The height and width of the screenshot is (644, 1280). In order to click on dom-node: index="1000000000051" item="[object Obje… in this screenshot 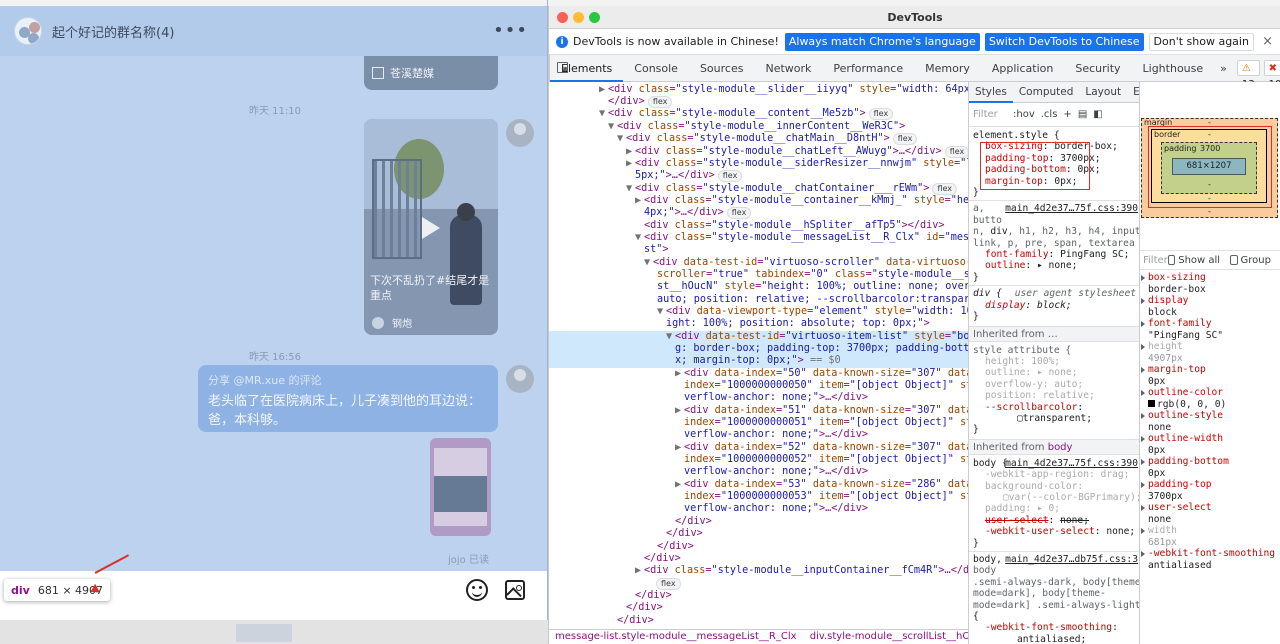, I will do `click(758, 423)`.